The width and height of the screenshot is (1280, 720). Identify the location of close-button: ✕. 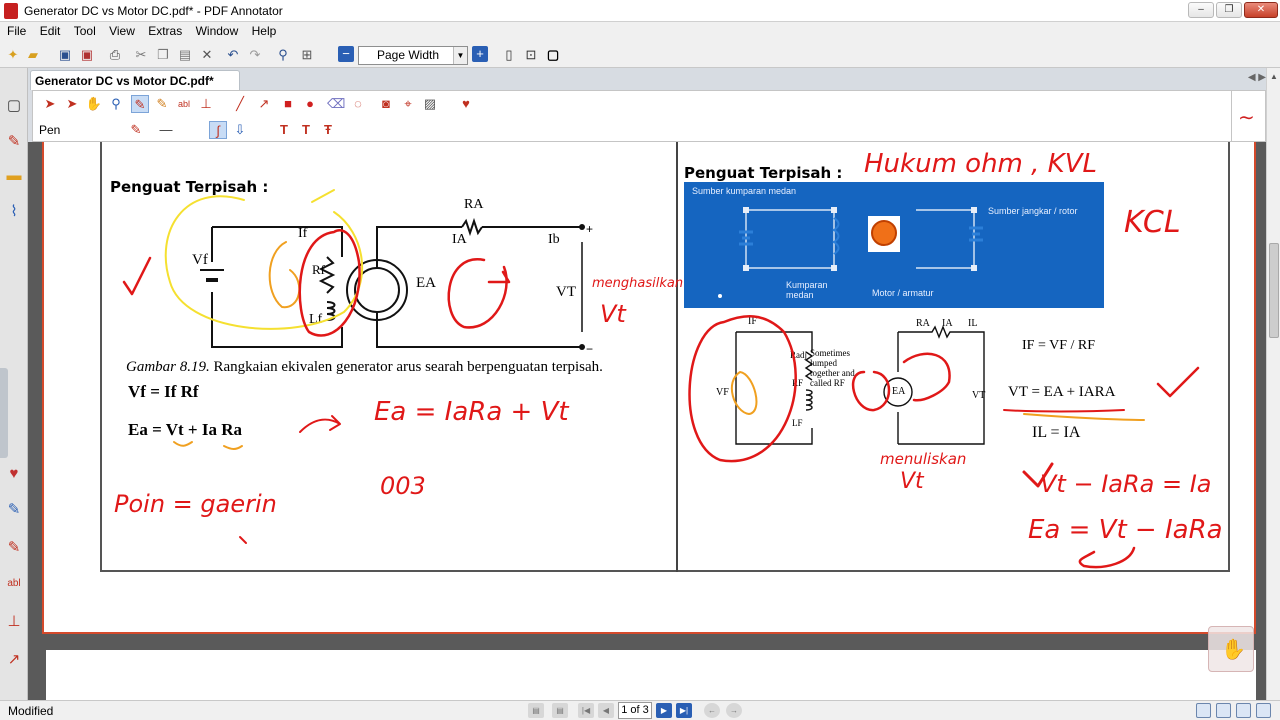
(1261, 10).